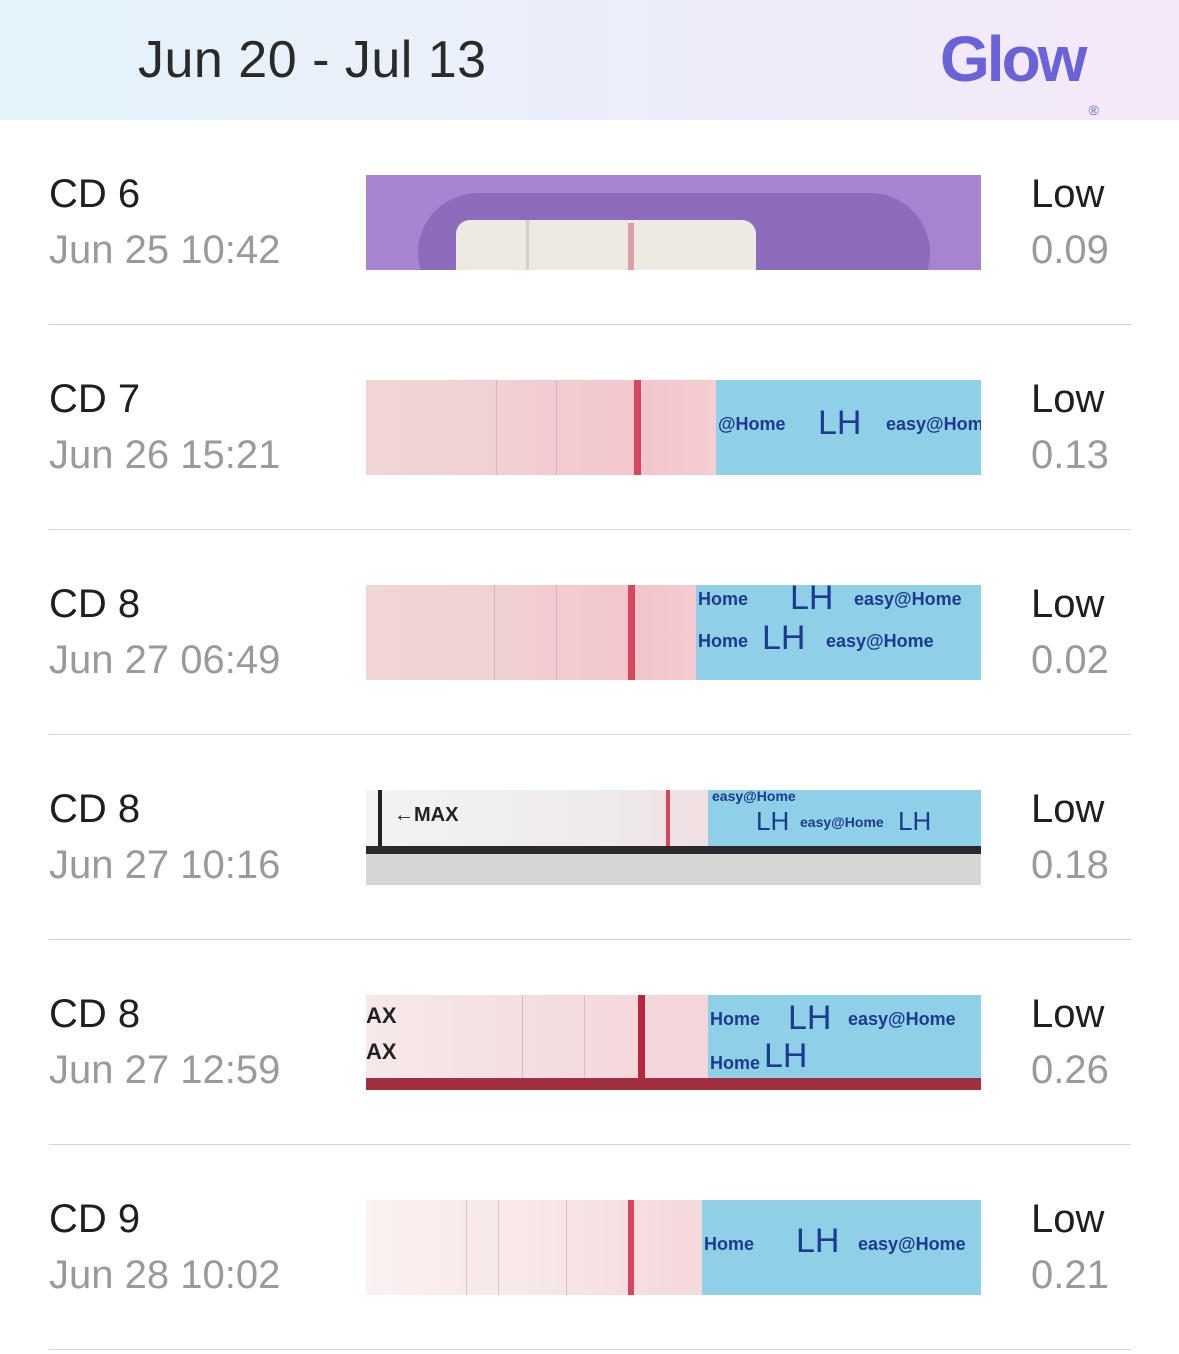 This screenshot has width=1179, height=1354. What do you see at coordinates (752, 424) in the screenshot?
I see `brand-text: @Home` at bounding box center [752, 424].